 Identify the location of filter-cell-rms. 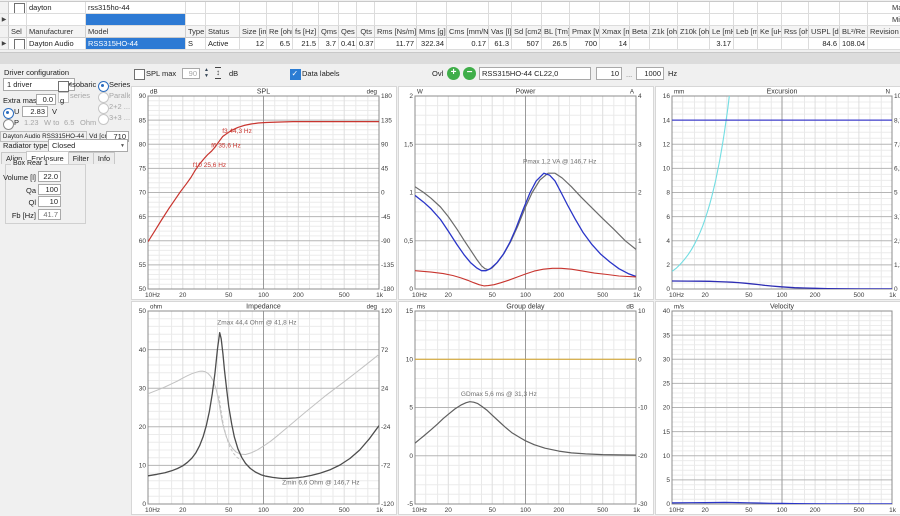
(396, 8).